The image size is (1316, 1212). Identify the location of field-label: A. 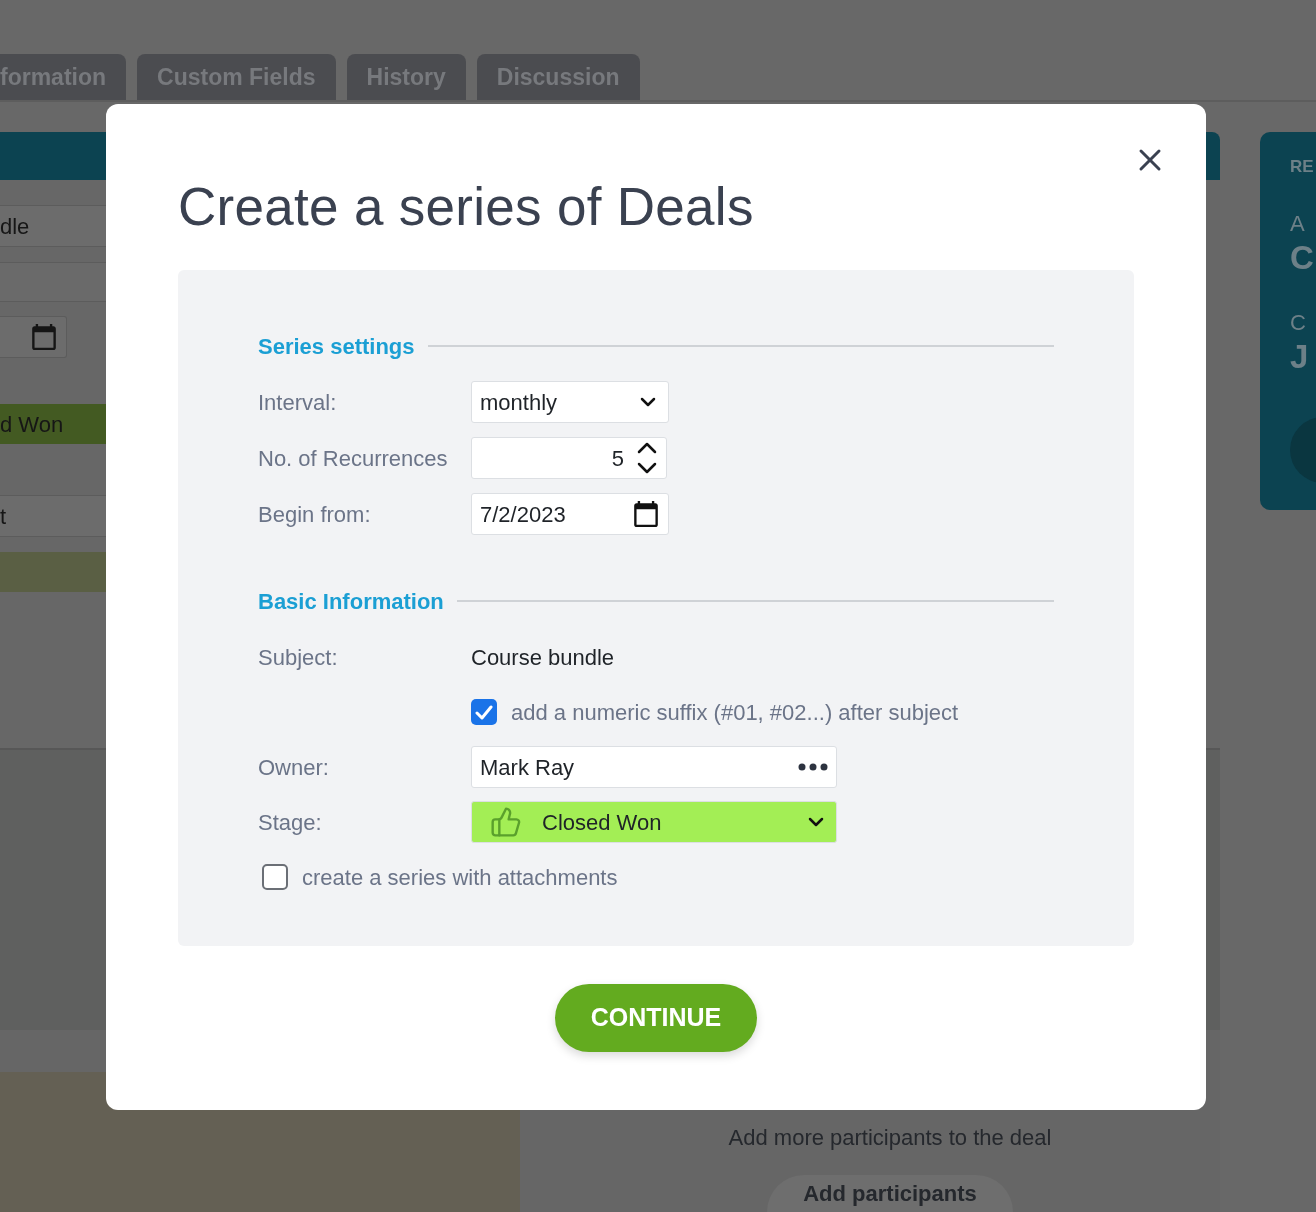
(1297, 224).